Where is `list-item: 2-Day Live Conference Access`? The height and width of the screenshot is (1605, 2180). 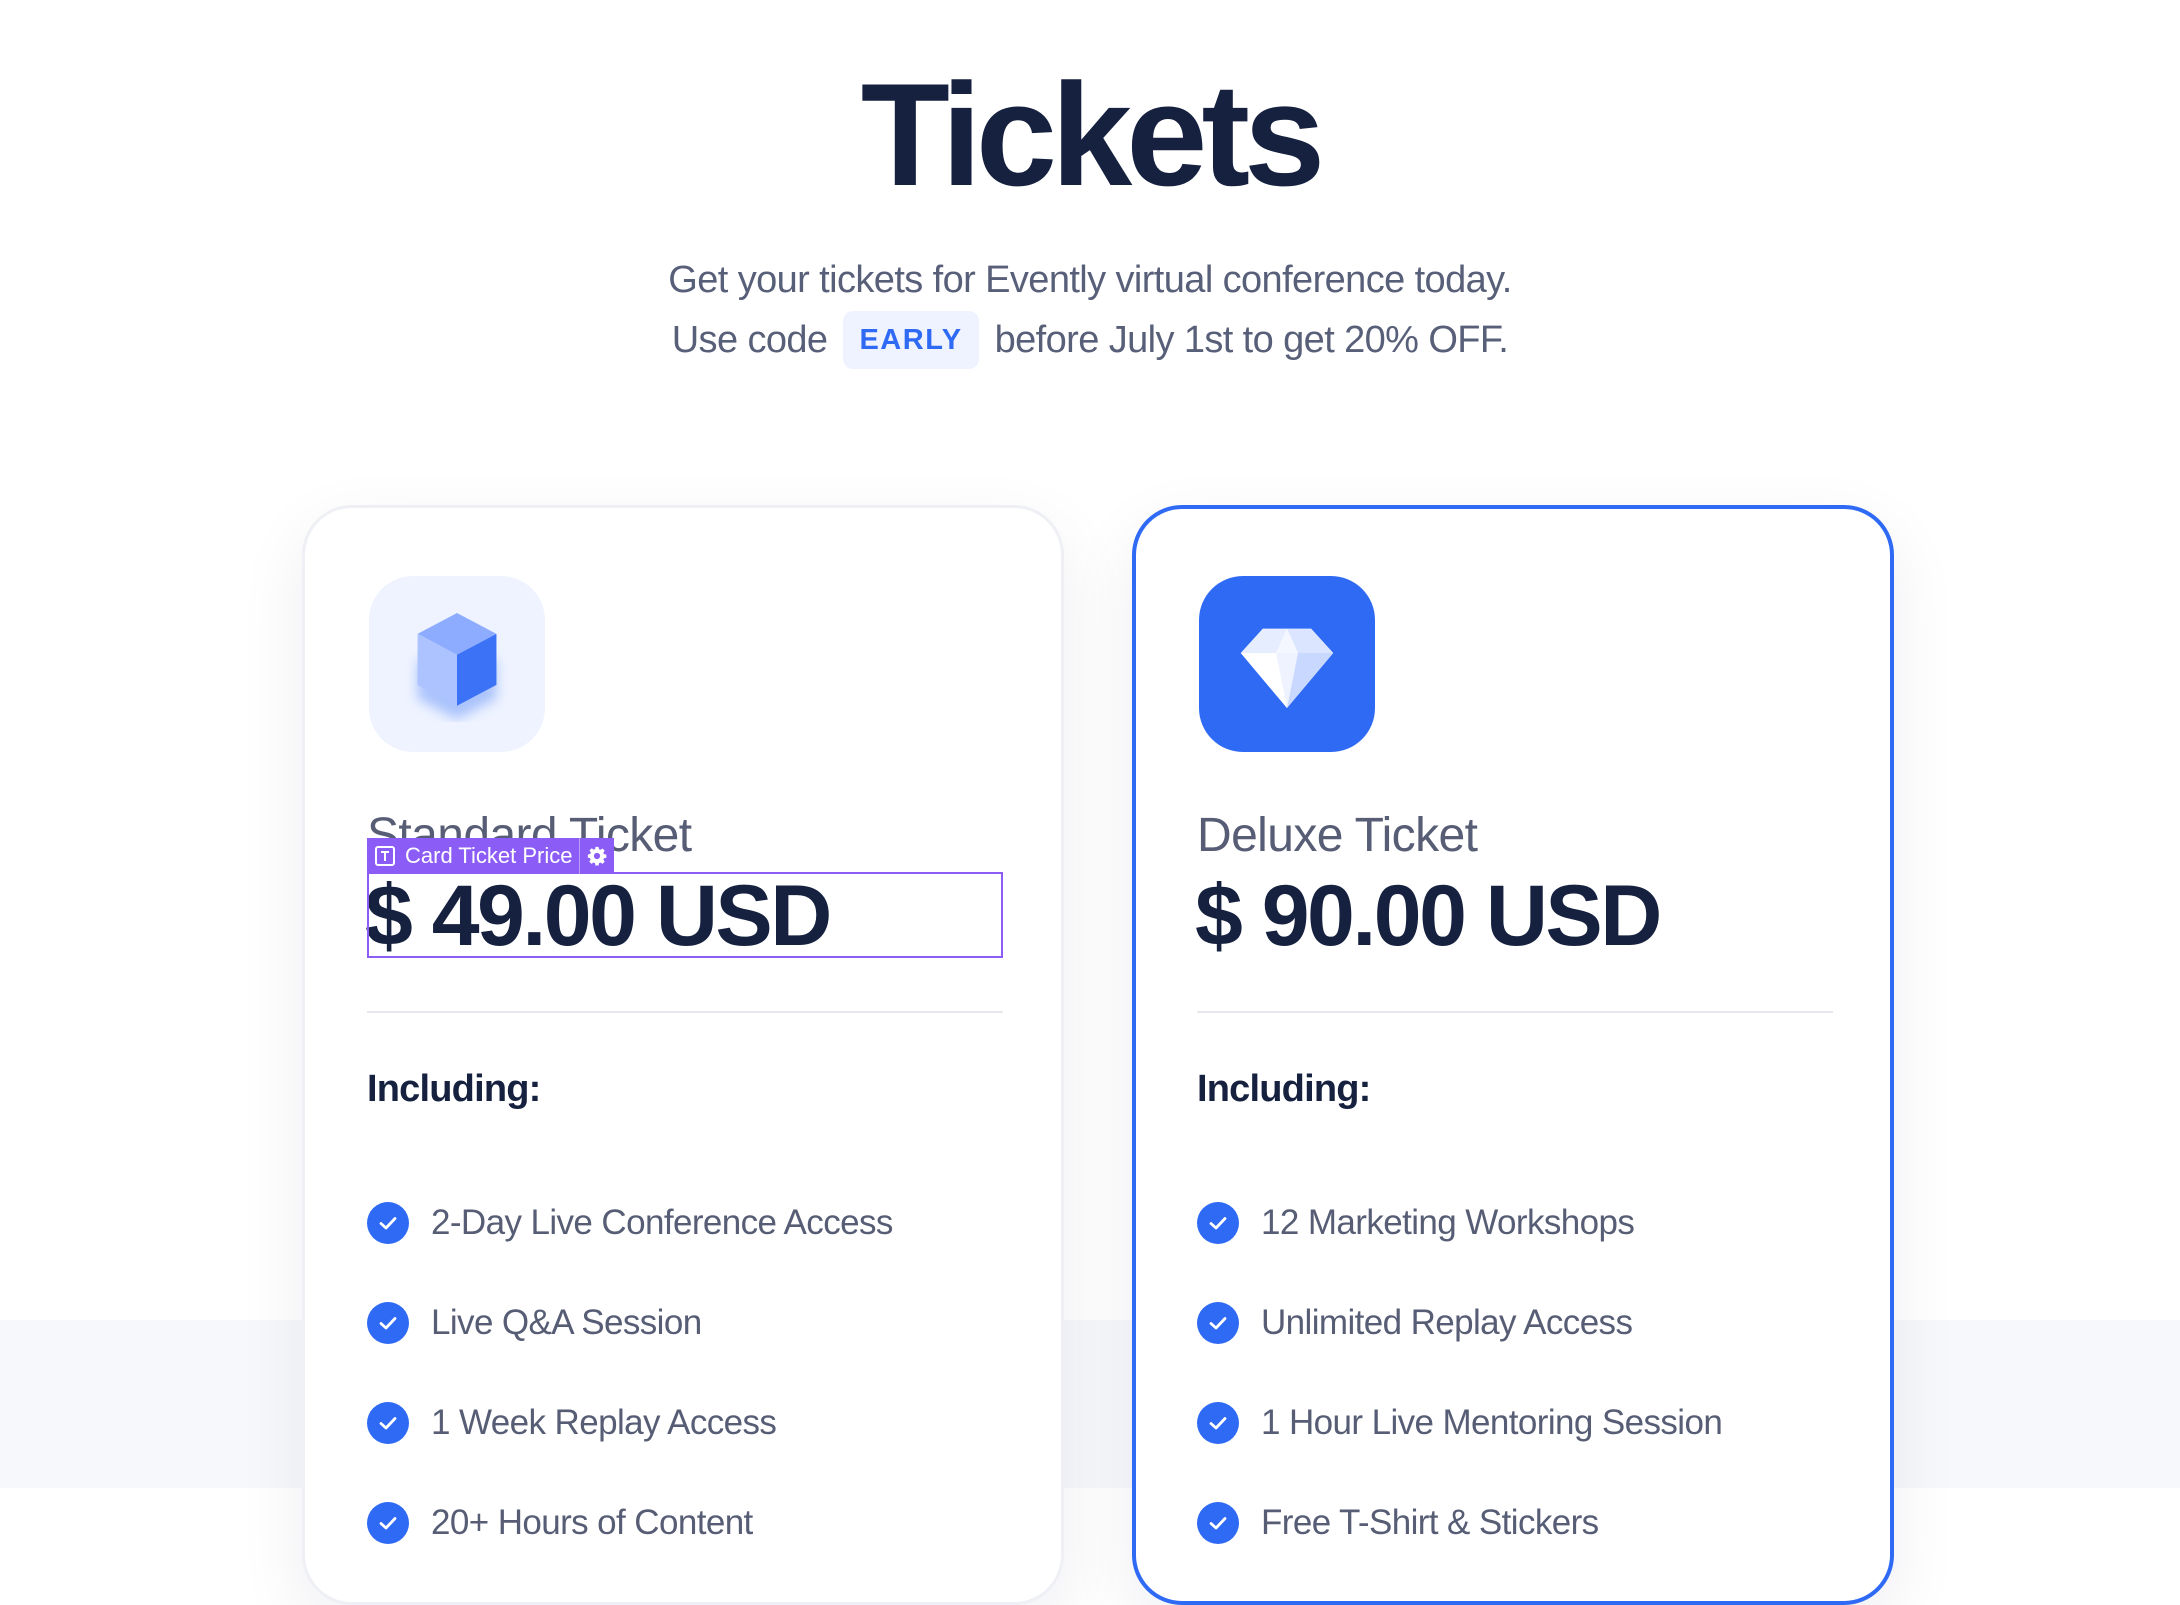 list-item: 2-Day Live Conference Access is located at coordinates (630, 1223).